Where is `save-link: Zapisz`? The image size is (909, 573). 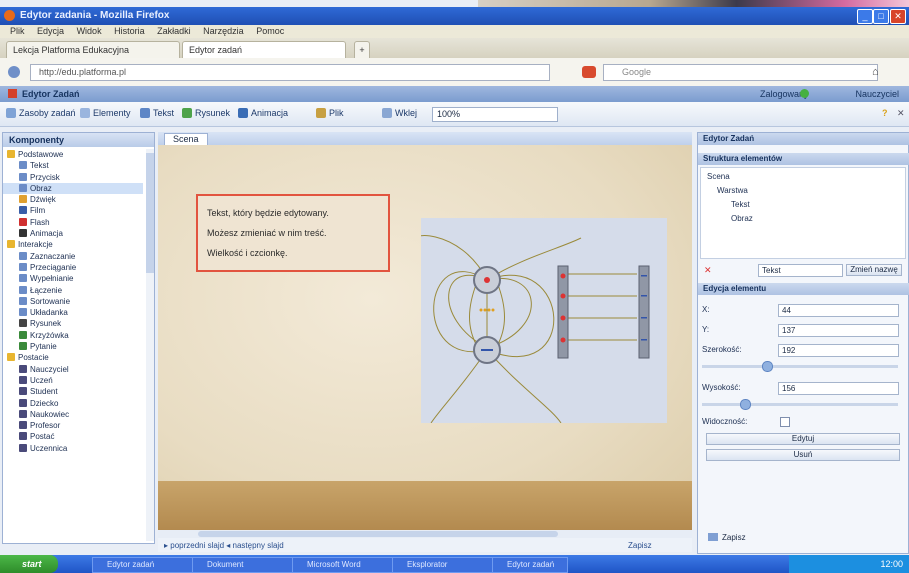
save-link: Zapisz is located at coordinates (640, 545).